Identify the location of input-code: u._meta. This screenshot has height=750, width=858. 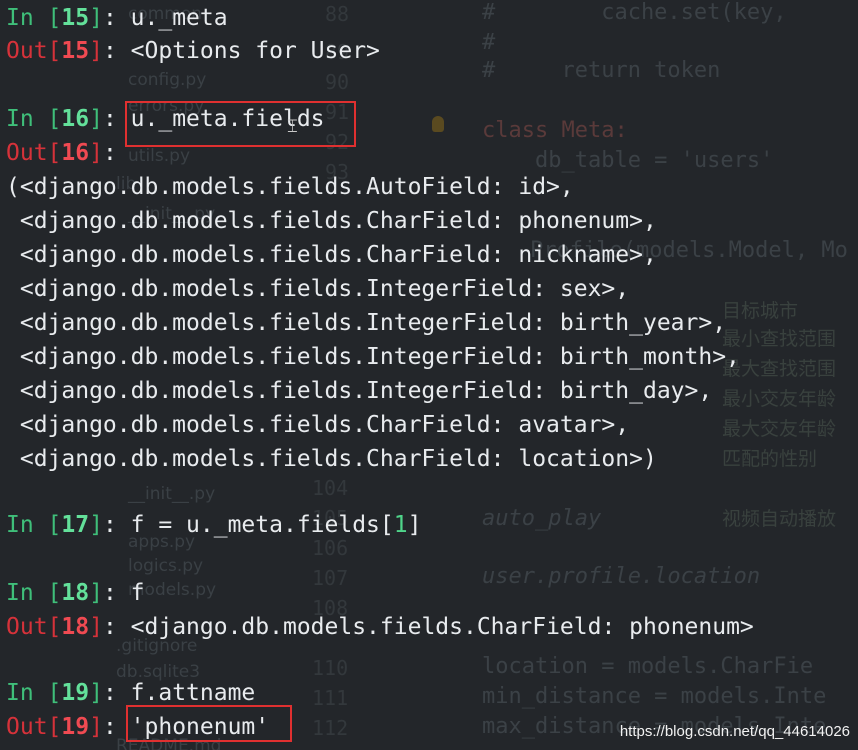
(179, 18).